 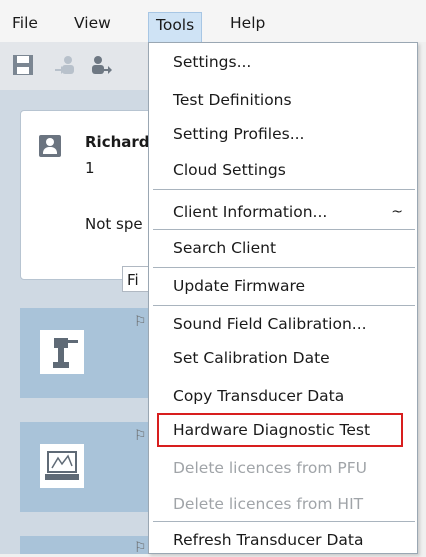 I want to click on avatar-icon, so click(x=50, y=146).